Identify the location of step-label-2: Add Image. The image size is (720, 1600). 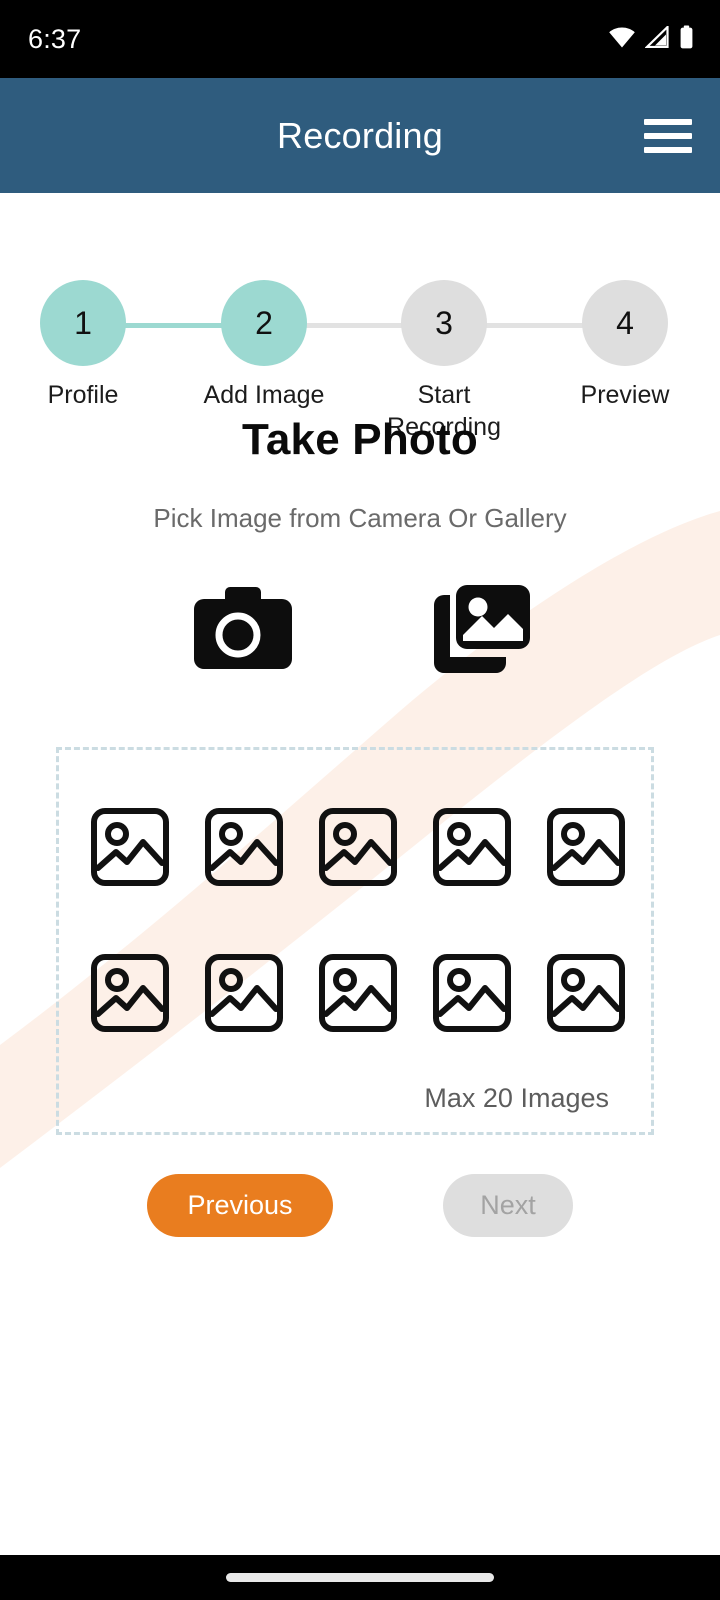
(264, 395).